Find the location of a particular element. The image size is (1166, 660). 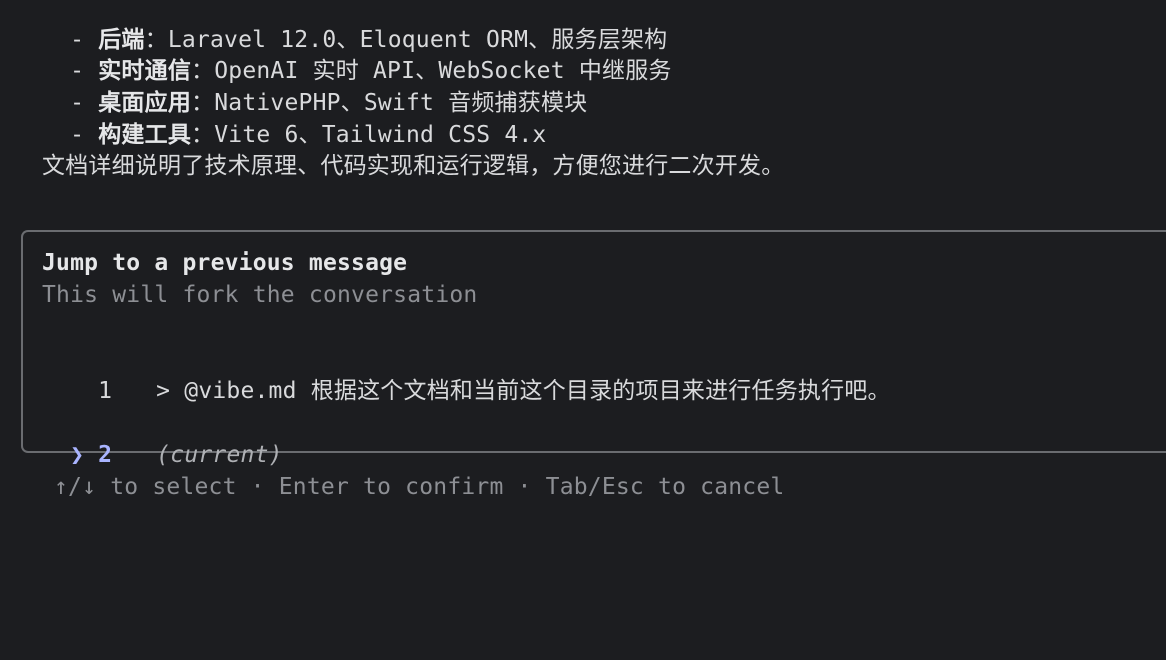

stack-line-backend: - 后端：Laravel 12.0、Eloquent ORM、服务层架构 is located at coordinates (354, 26).